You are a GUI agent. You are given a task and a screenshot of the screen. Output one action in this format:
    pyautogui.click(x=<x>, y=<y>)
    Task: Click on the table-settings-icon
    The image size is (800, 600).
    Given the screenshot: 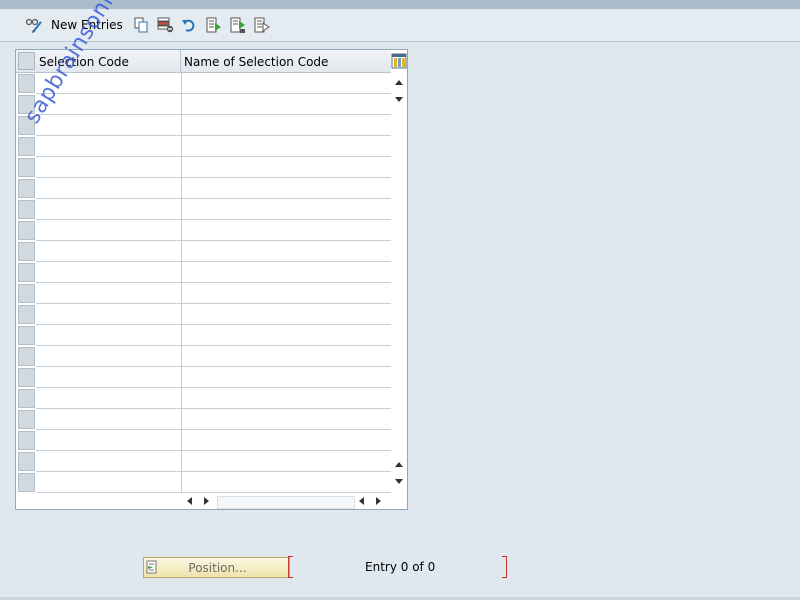 What is the action you would take?
    pyautogui.click(x=399, y=62)
    